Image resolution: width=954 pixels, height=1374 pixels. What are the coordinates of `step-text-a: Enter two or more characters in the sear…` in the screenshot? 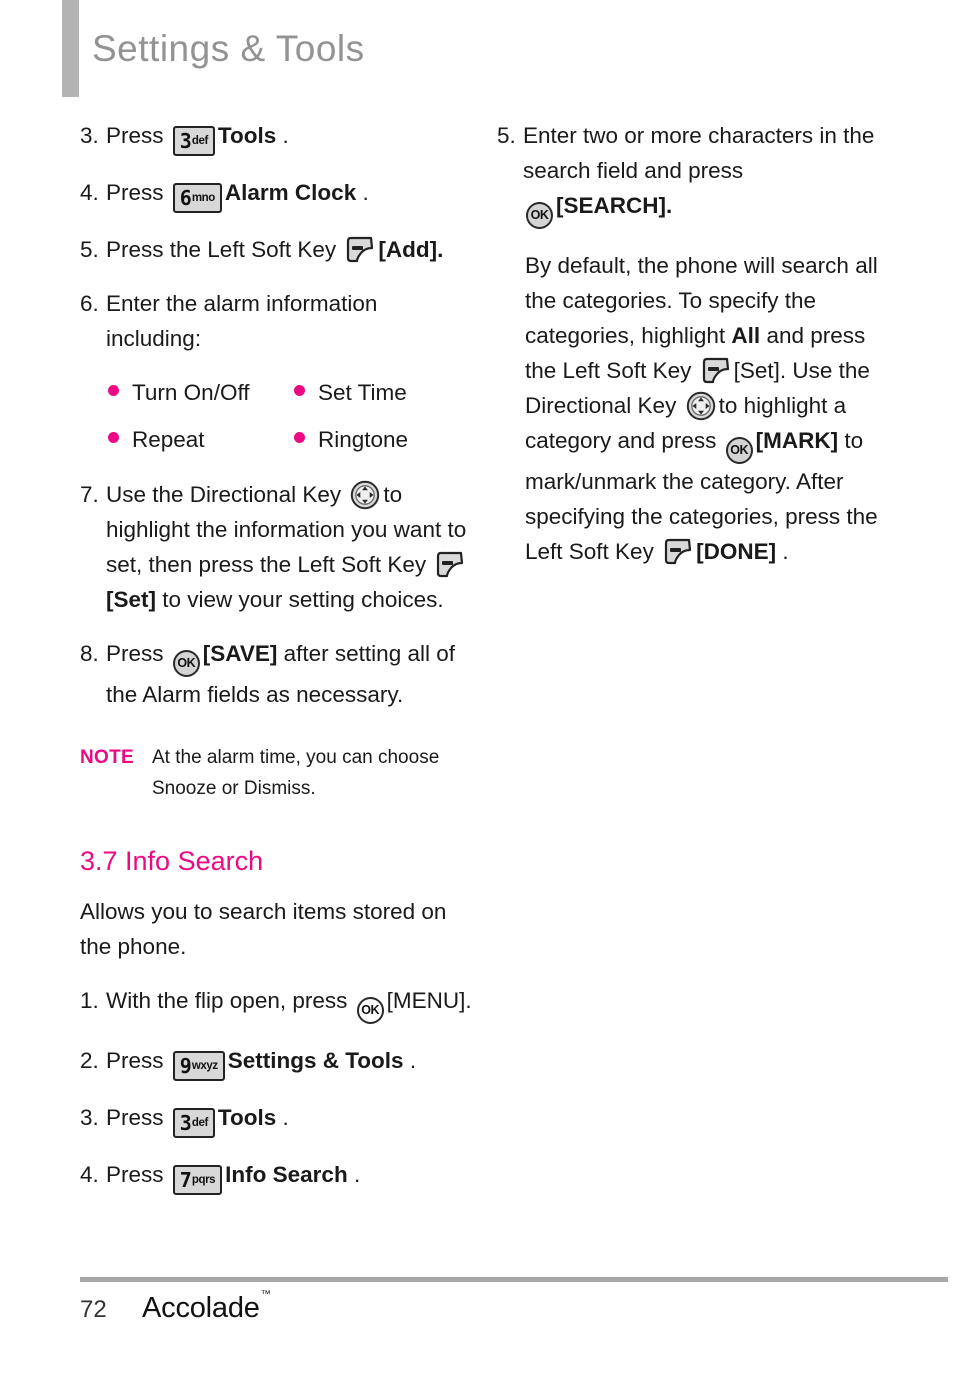 It's located at (699, 153).